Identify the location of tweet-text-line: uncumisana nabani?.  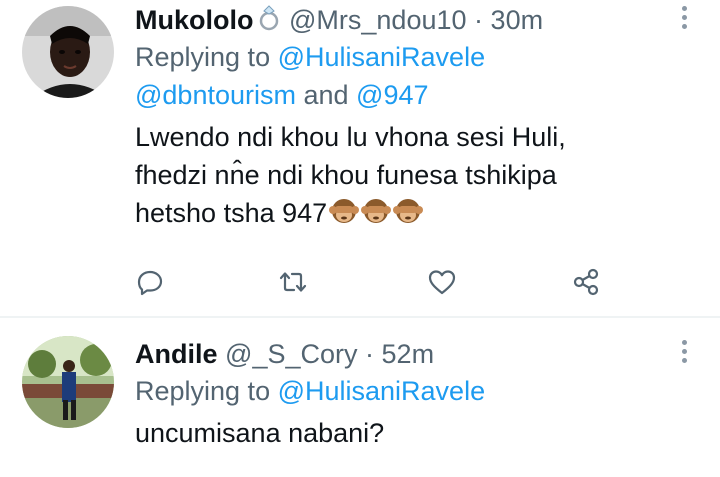
(260, 433).